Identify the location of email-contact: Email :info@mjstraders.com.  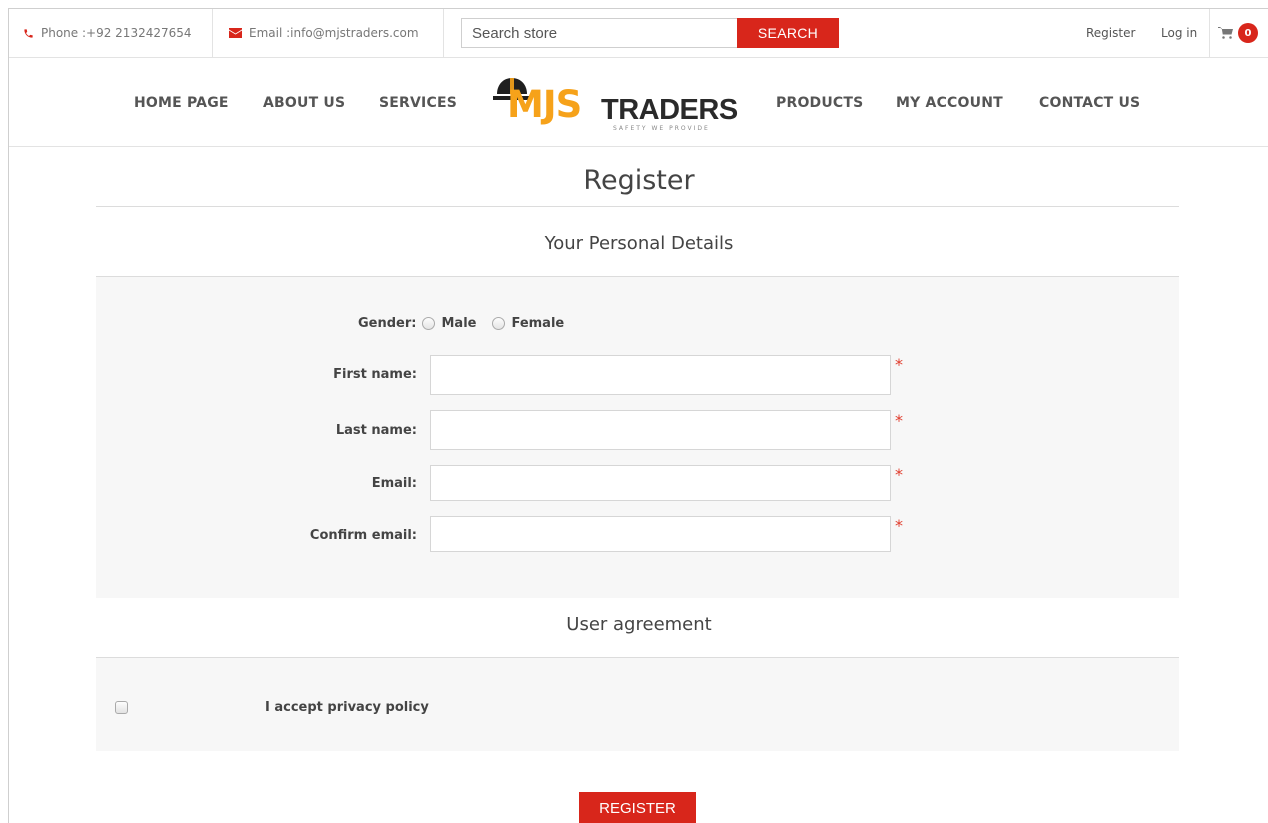
(328, 33).